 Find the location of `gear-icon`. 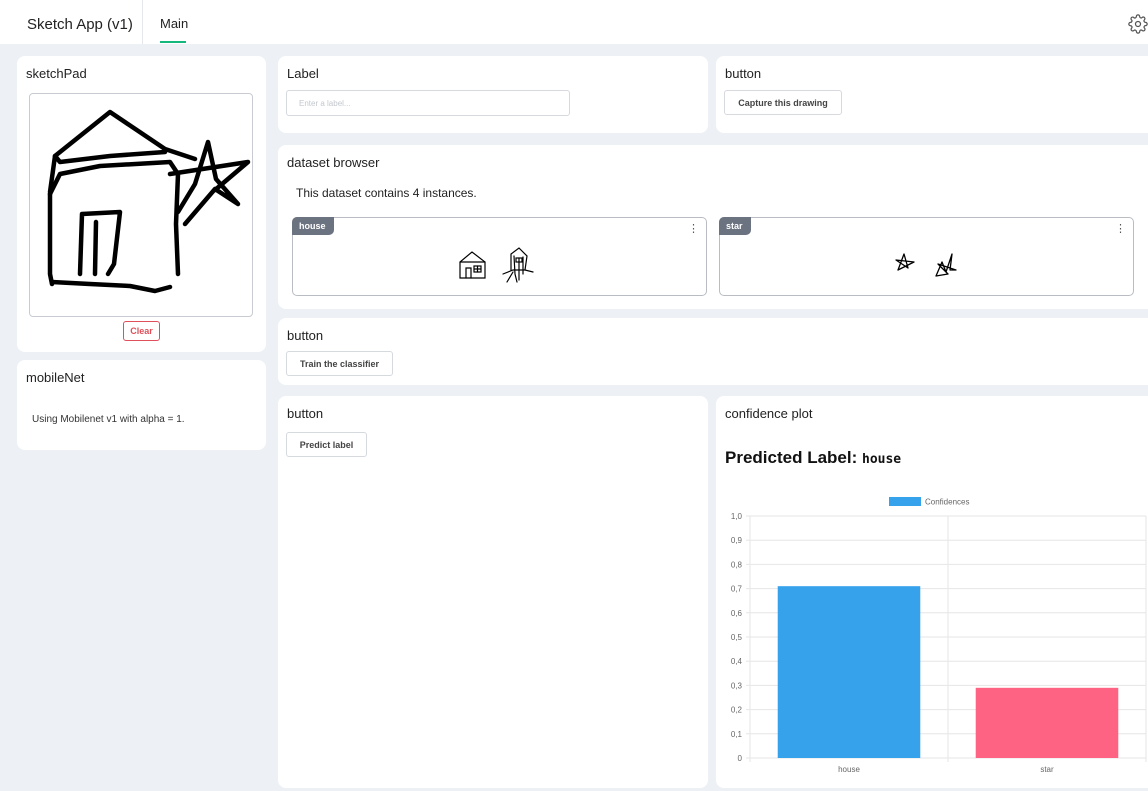

gear-icon is located at coordinates (1138, 24).